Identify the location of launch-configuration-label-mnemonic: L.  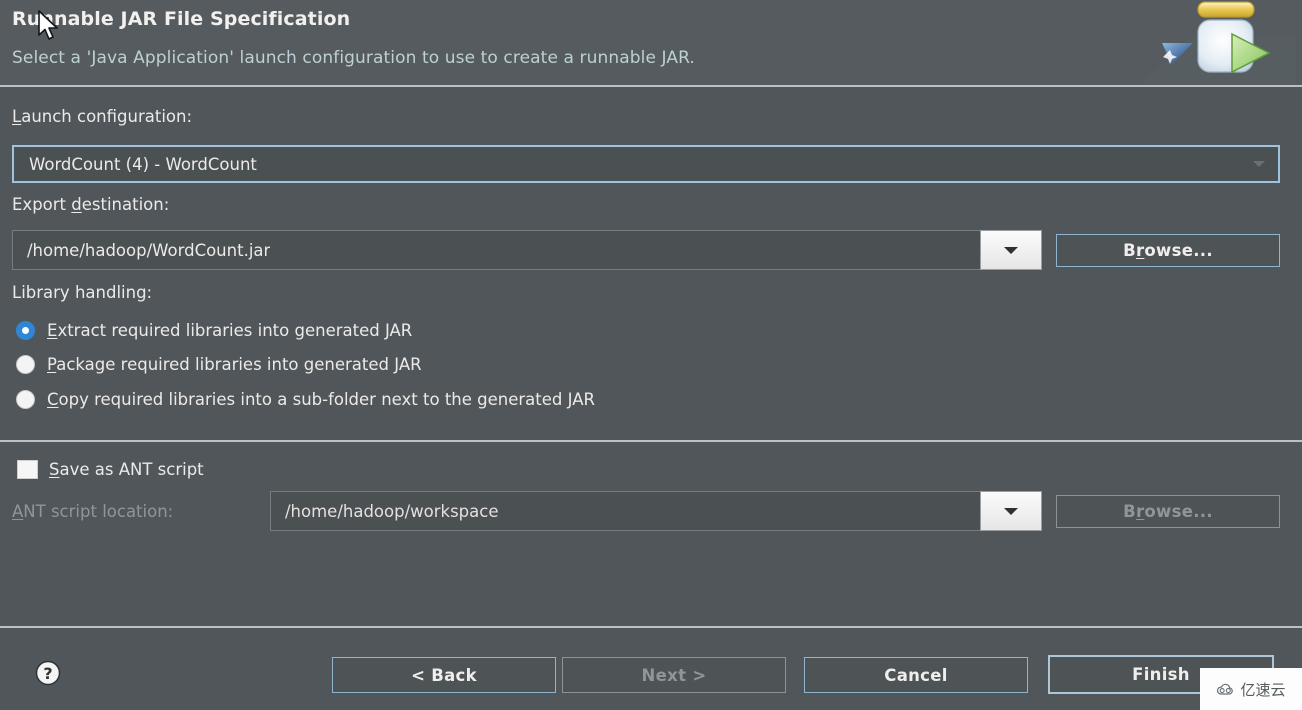
(17, 116).